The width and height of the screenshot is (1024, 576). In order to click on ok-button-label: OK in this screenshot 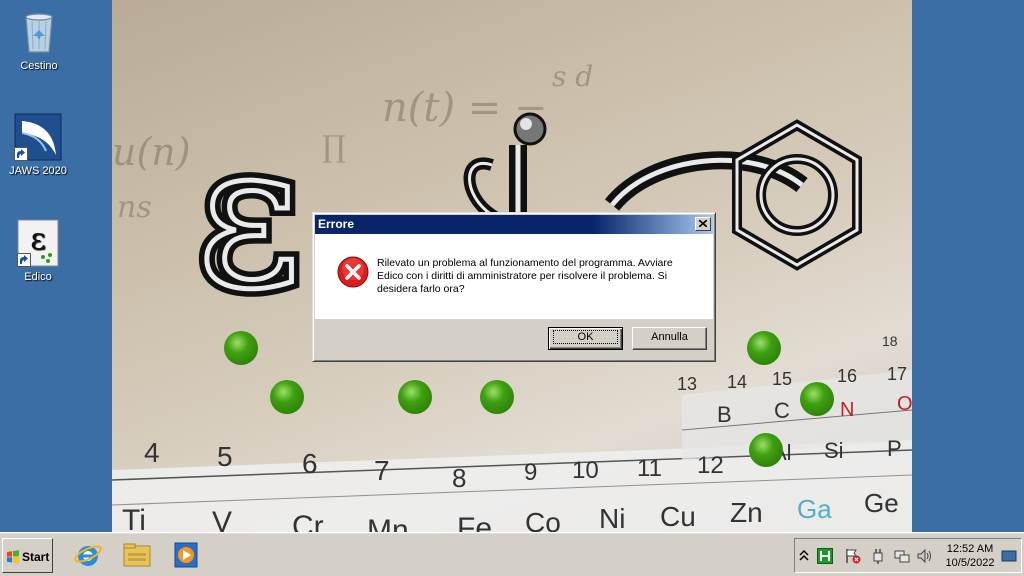, I will do `click(585, 337)`.